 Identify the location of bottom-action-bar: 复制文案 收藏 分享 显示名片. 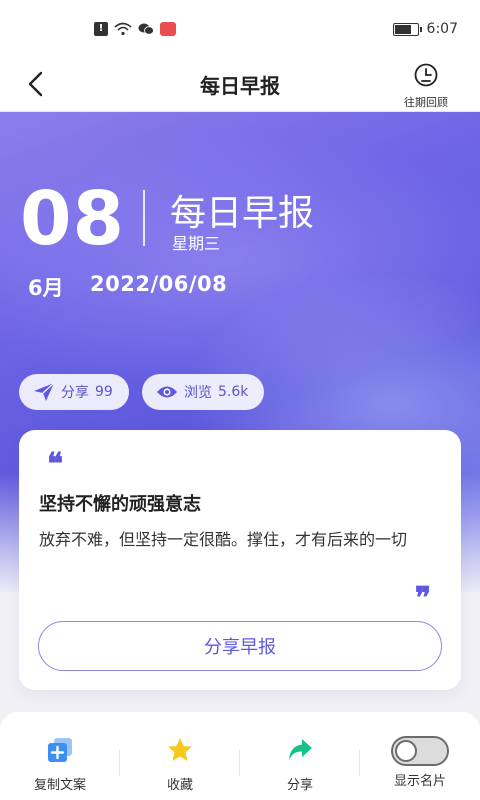
(240, 756).